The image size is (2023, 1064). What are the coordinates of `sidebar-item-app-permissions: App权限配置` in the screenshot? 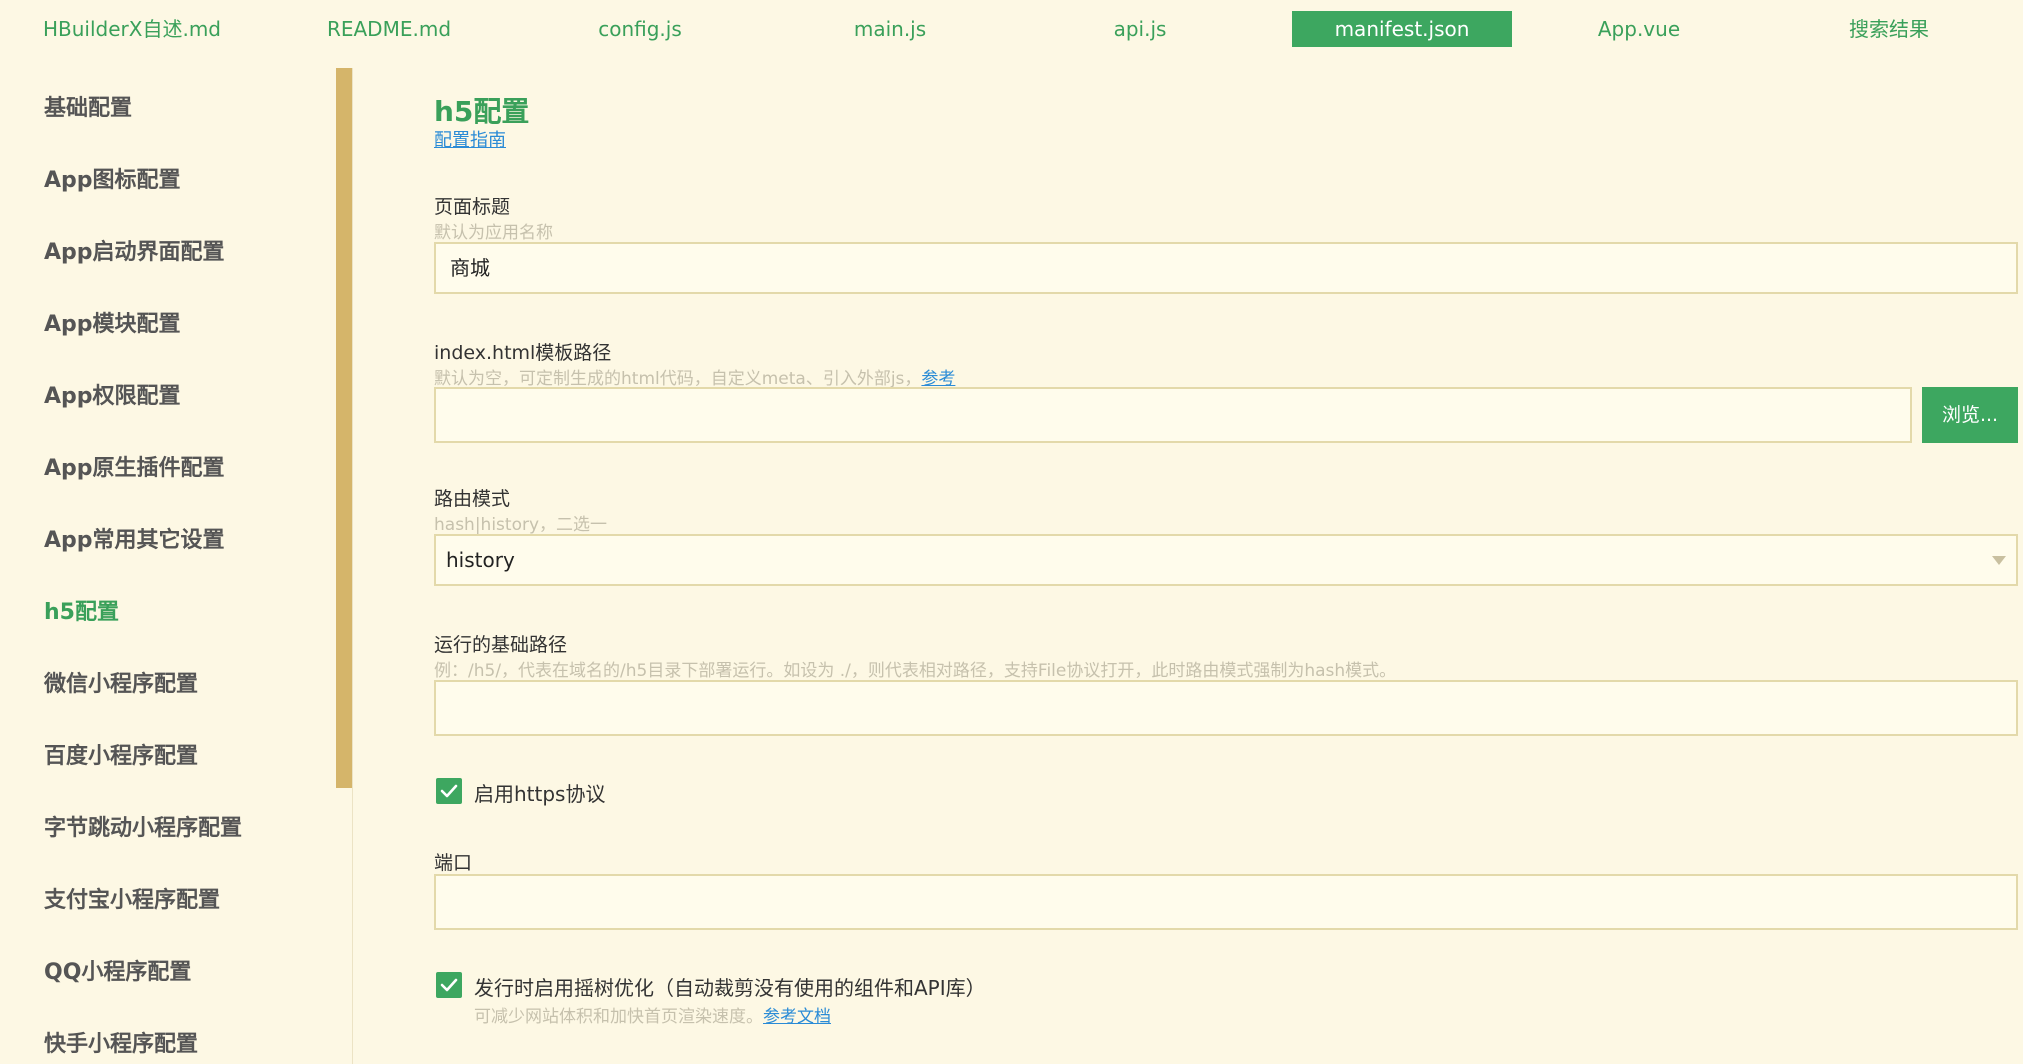 It's located at (112, 394).